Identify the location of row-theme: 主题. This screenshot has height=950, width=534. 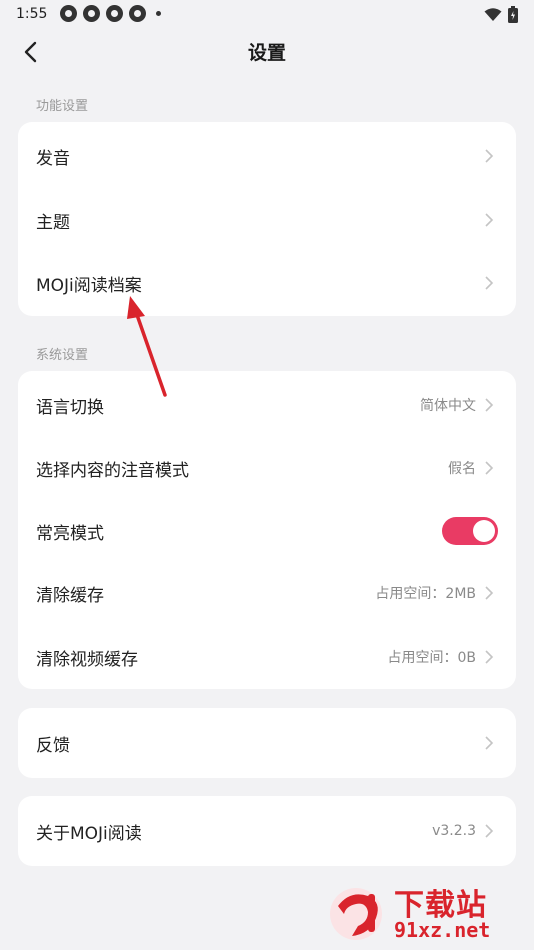
(267, 220).